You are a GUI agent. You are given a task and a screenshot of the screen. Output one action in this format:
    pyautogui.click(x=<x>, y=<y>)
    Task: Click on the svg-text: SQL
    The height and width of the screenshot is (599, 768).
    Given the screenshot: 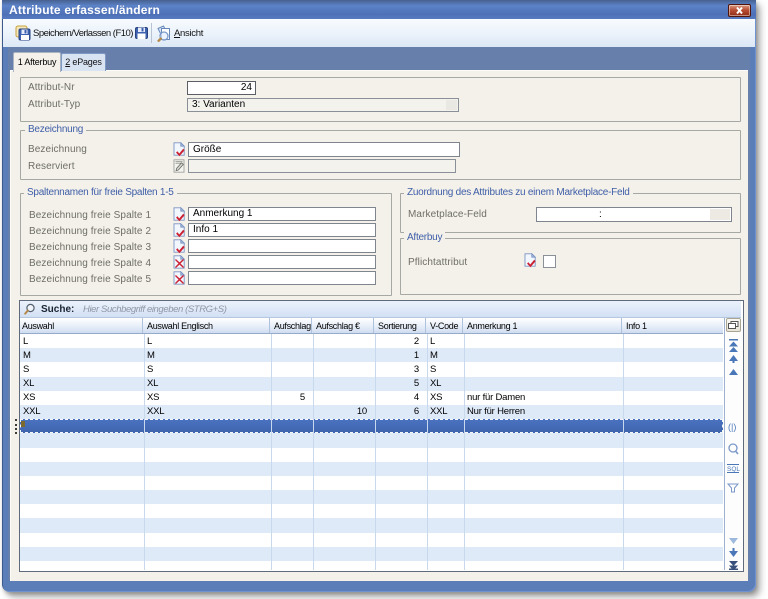 What is the action you would take?
    pyautogui.click(x=733, y=469)
    